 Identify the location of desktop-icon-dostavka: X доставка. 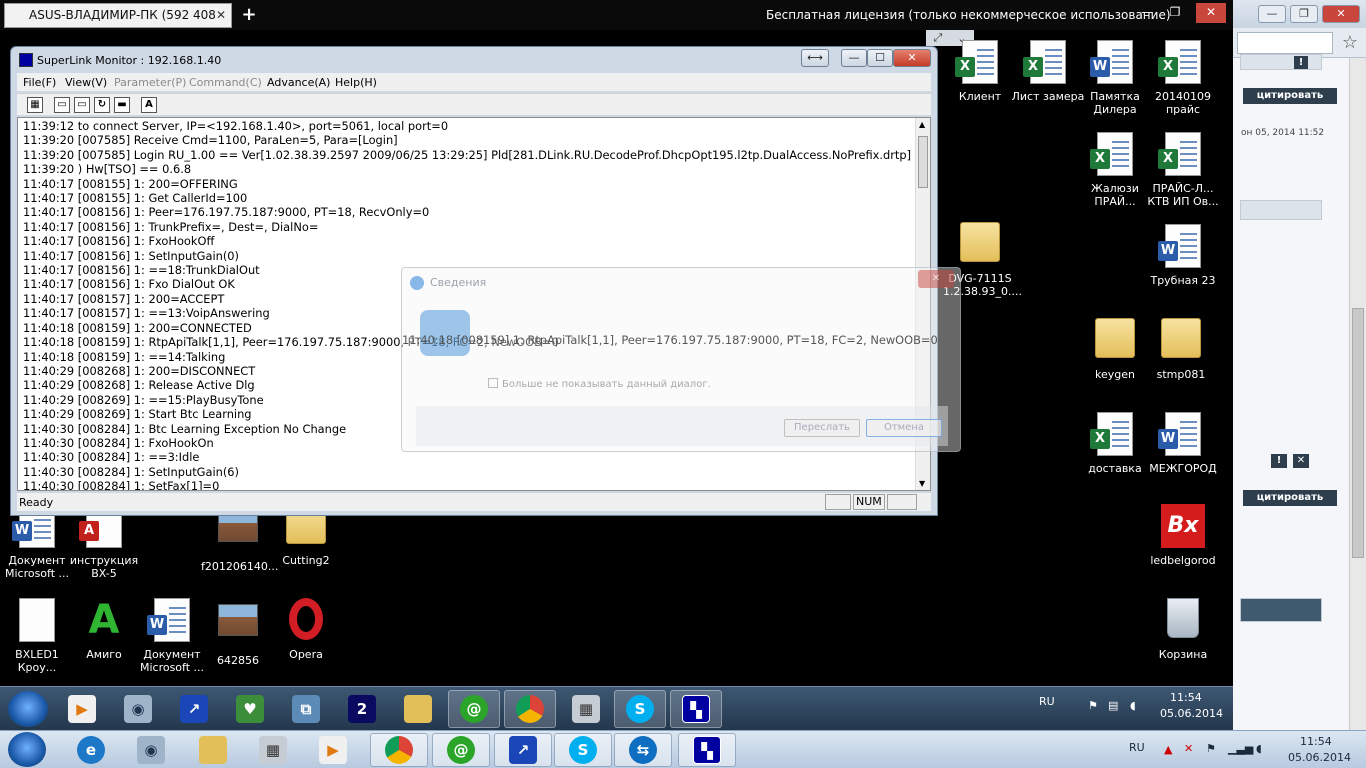
(1115, 443).